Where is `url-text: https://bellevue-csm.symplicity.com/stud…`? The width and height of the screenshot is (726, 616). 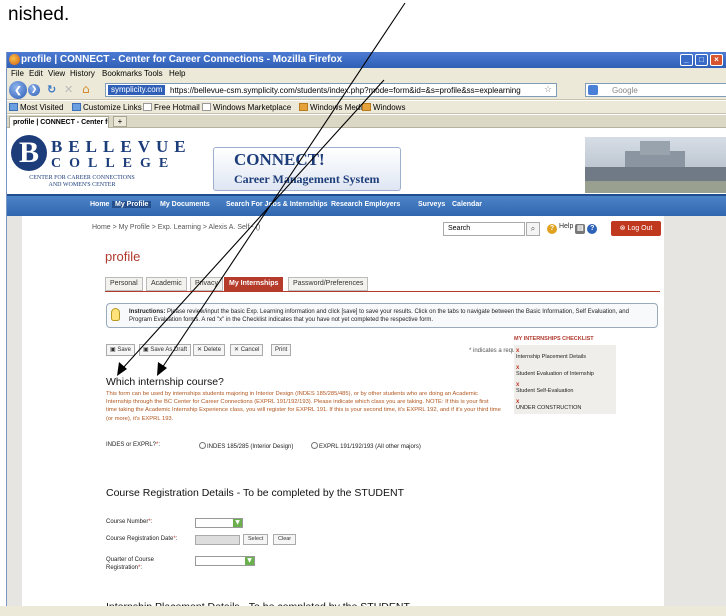
url-text: https://bellevue-csm.symplicity.com/stud… is located at coordinates (345, 90).